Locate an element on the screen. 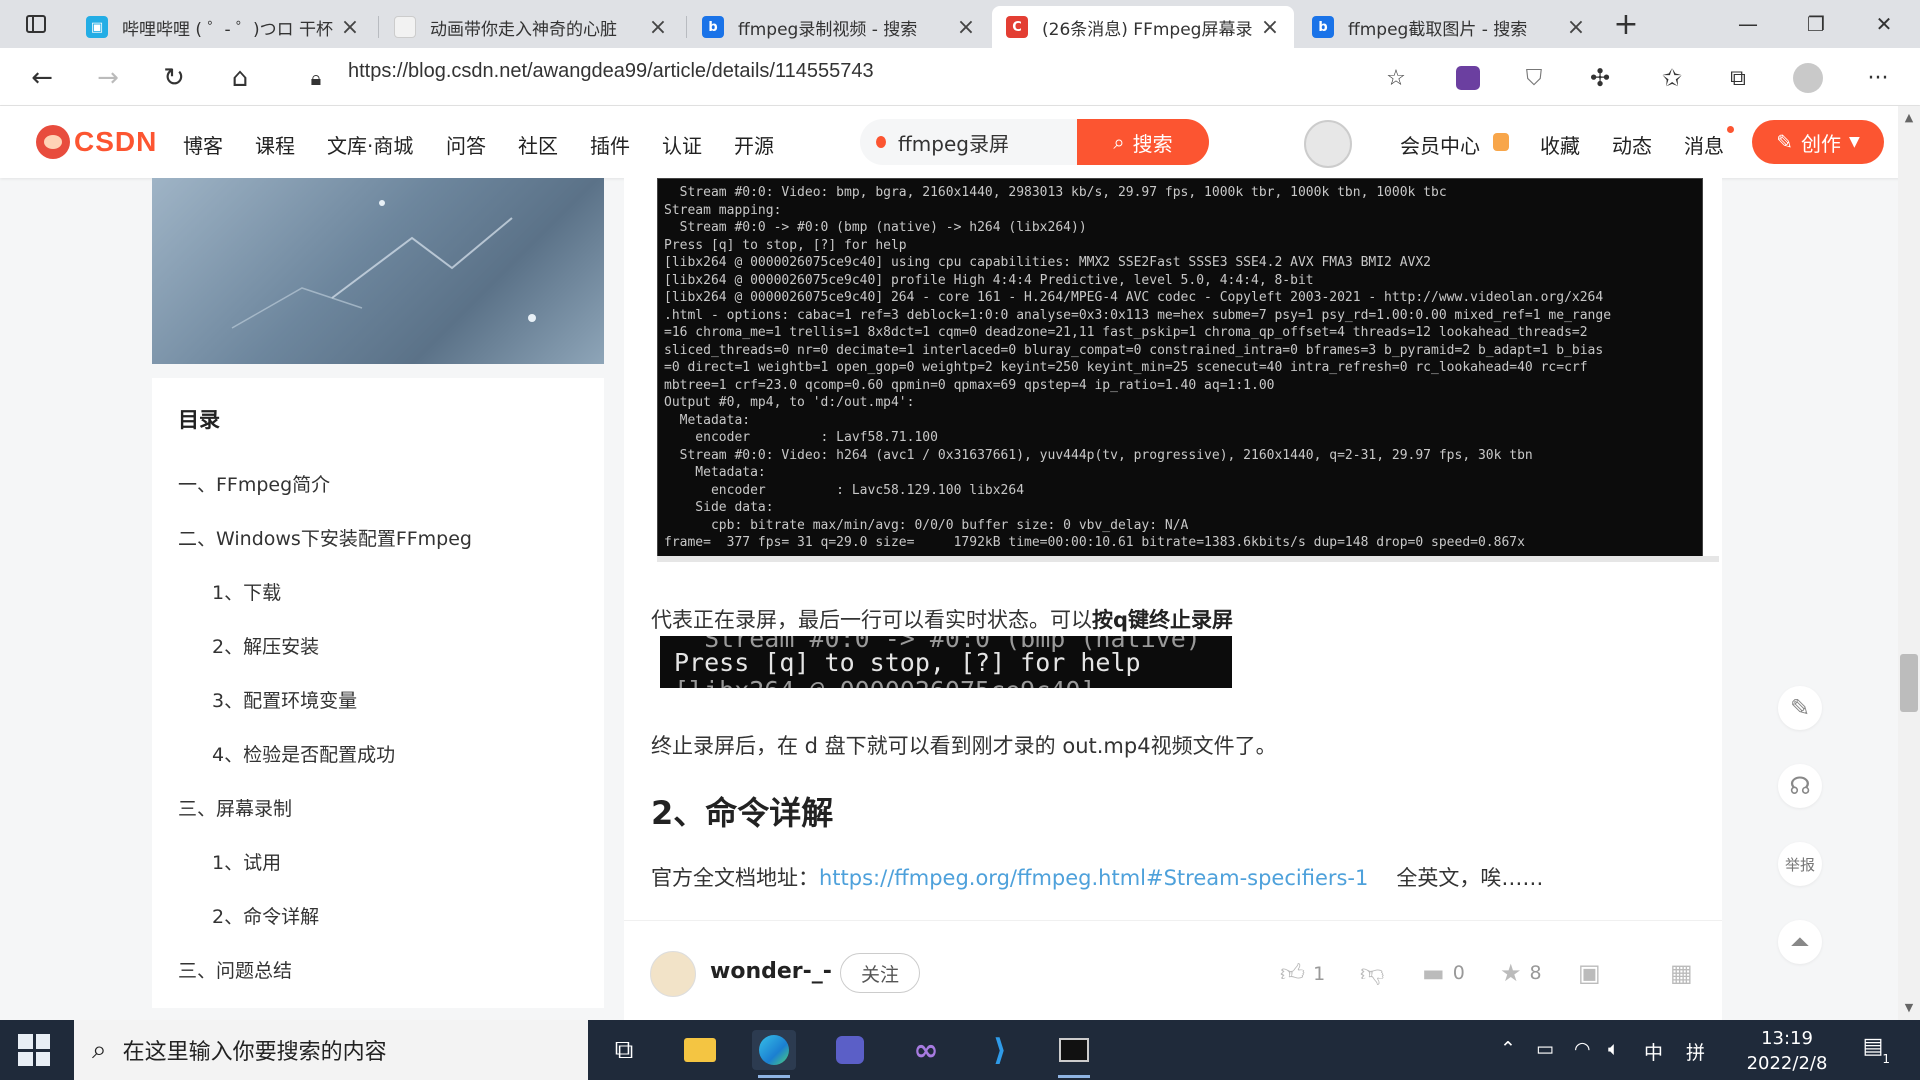 This screenshot has width=1920, height=1080. vip-center-link: 会员中心 is located at coordinates (1440, 144).